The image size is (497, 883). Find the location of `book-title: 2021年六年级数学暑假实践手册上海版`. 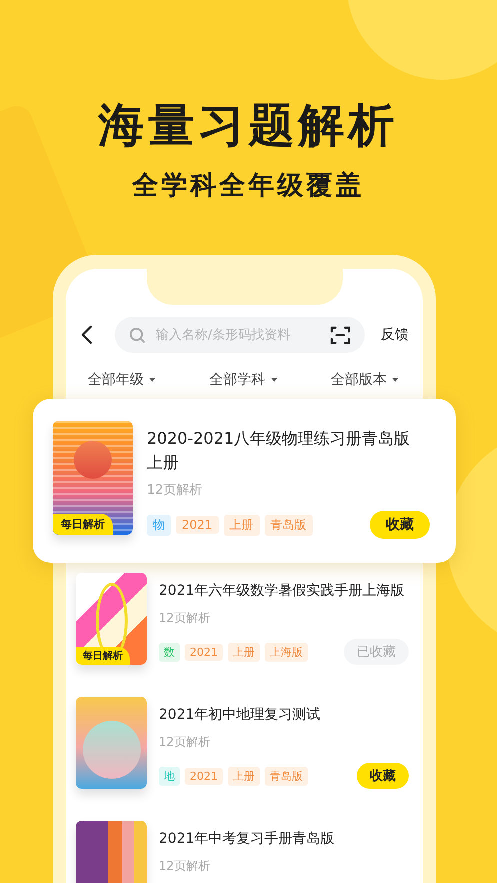

book-title: 2021年六年级数学暑假实践手册上海版 is located at coordinates (284, 591).